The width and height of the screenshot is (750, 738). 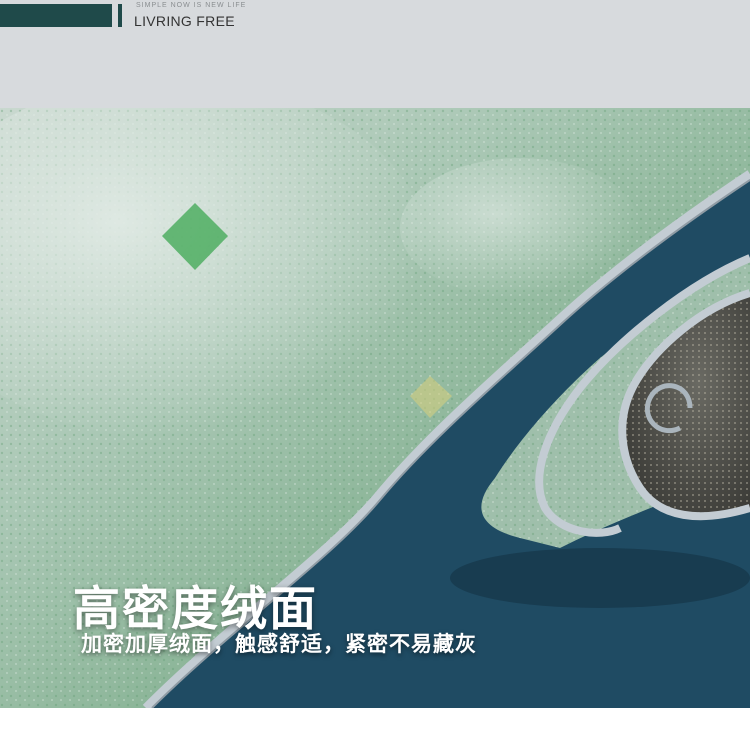 What do you see at coordinates (184, 21) in the screenshot?
I see `brand-name: LIVRING FREE` at bounding box center [184, 21].